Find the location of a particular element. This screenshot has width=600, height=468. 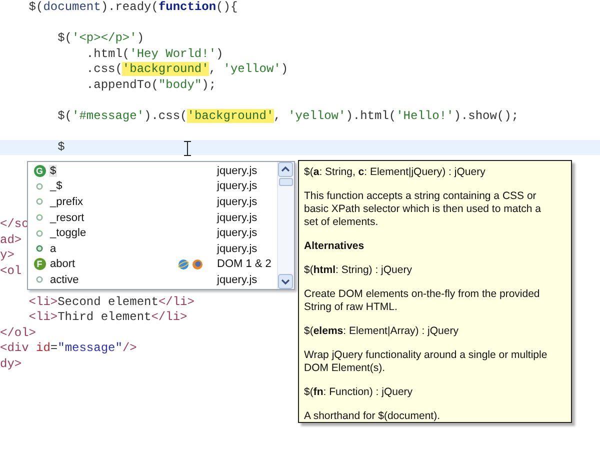

markup-tag: /> is located at coordinates (129, 348).